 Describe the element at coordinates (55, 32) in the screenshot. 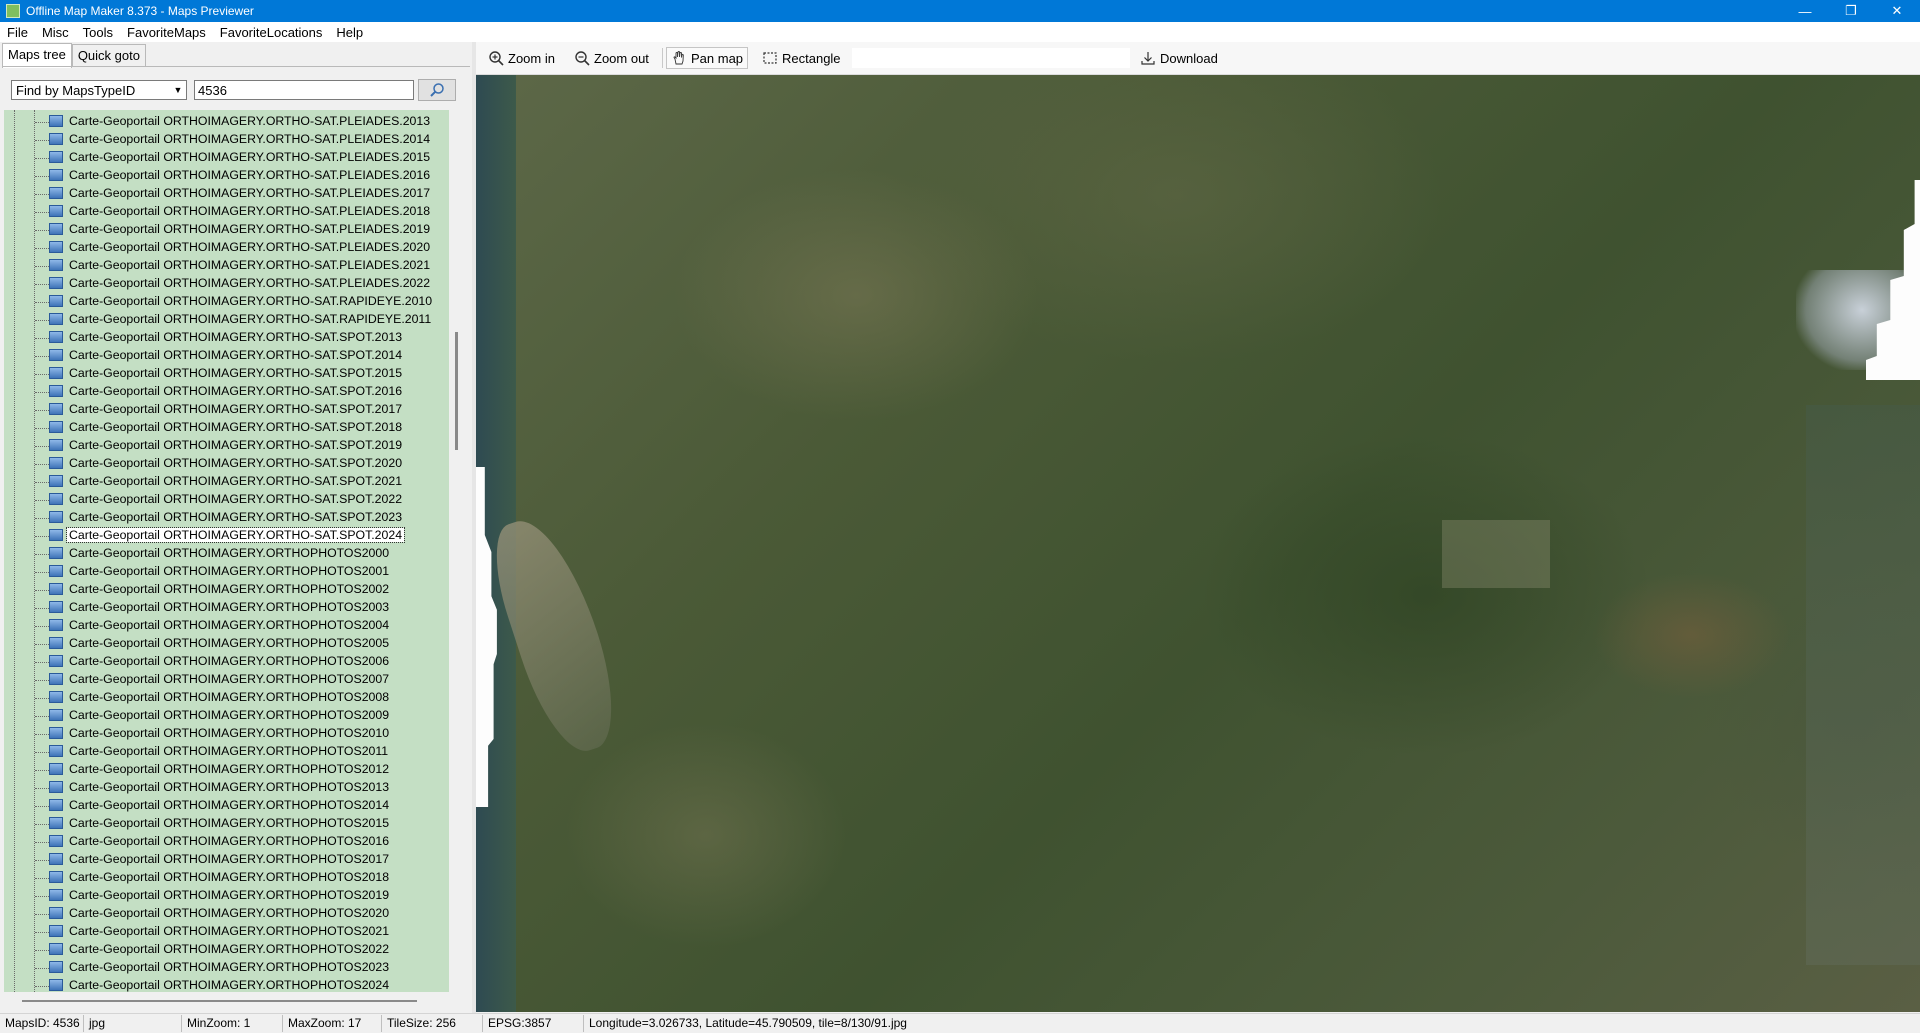

I see `menu-misc: Misc` at that location.